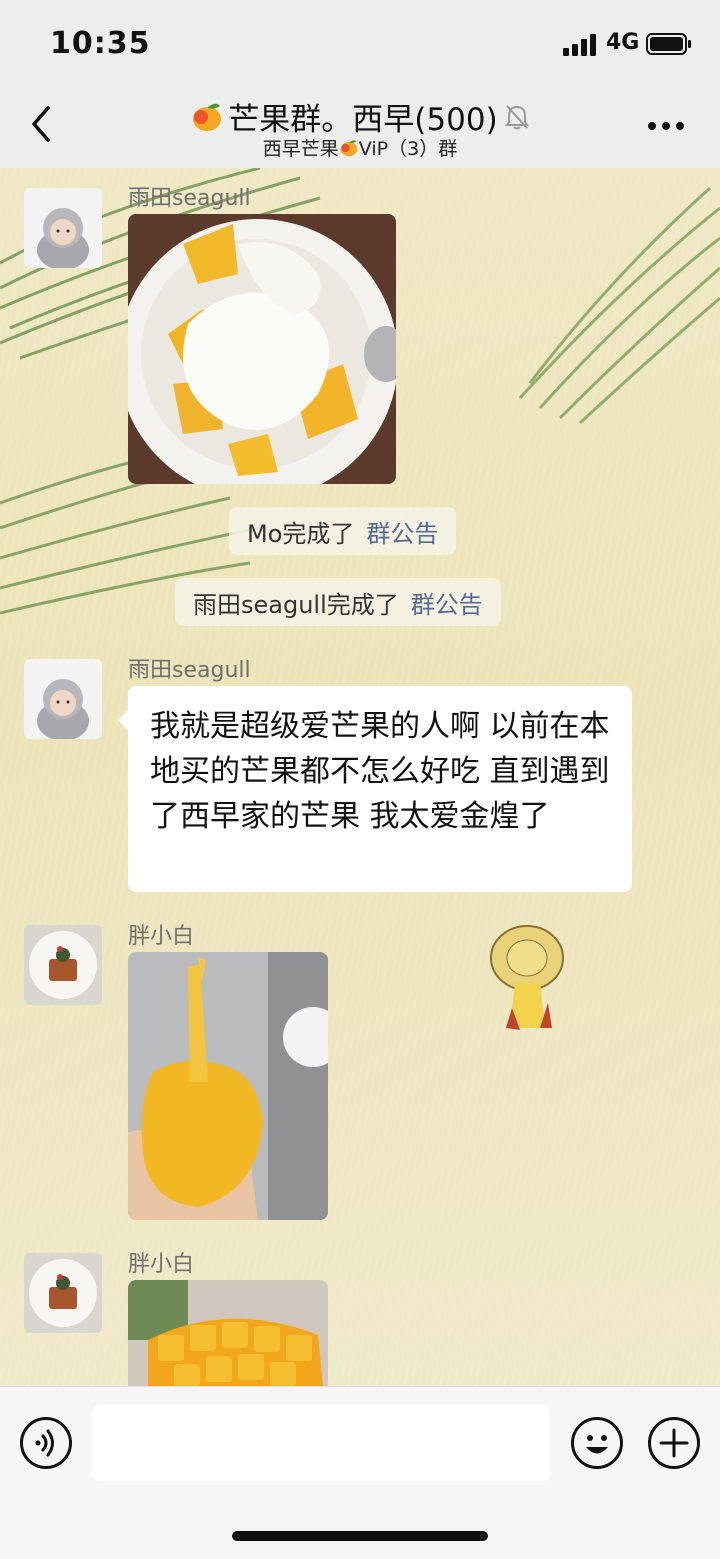 This screenshot has width=720, height=1559. Describe the element at coordinates (296, 604) in the screenshot. I see `system-text: 雨田seagull完成了` at that location.